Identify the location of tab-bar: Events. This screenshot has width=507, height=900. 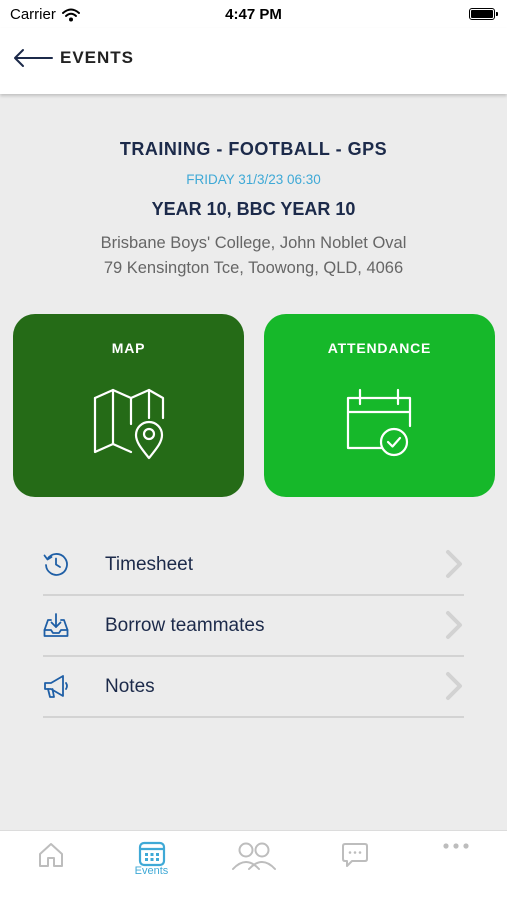
(253, 865).